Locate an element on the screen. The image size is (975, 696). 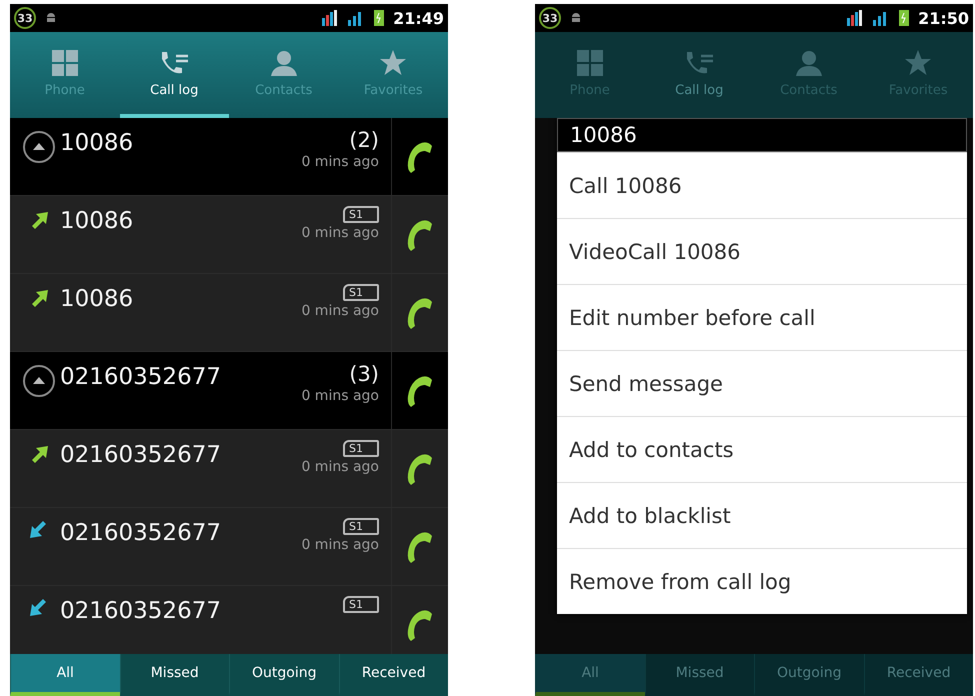
call-count: (3) is located at coordinates (364, 374).